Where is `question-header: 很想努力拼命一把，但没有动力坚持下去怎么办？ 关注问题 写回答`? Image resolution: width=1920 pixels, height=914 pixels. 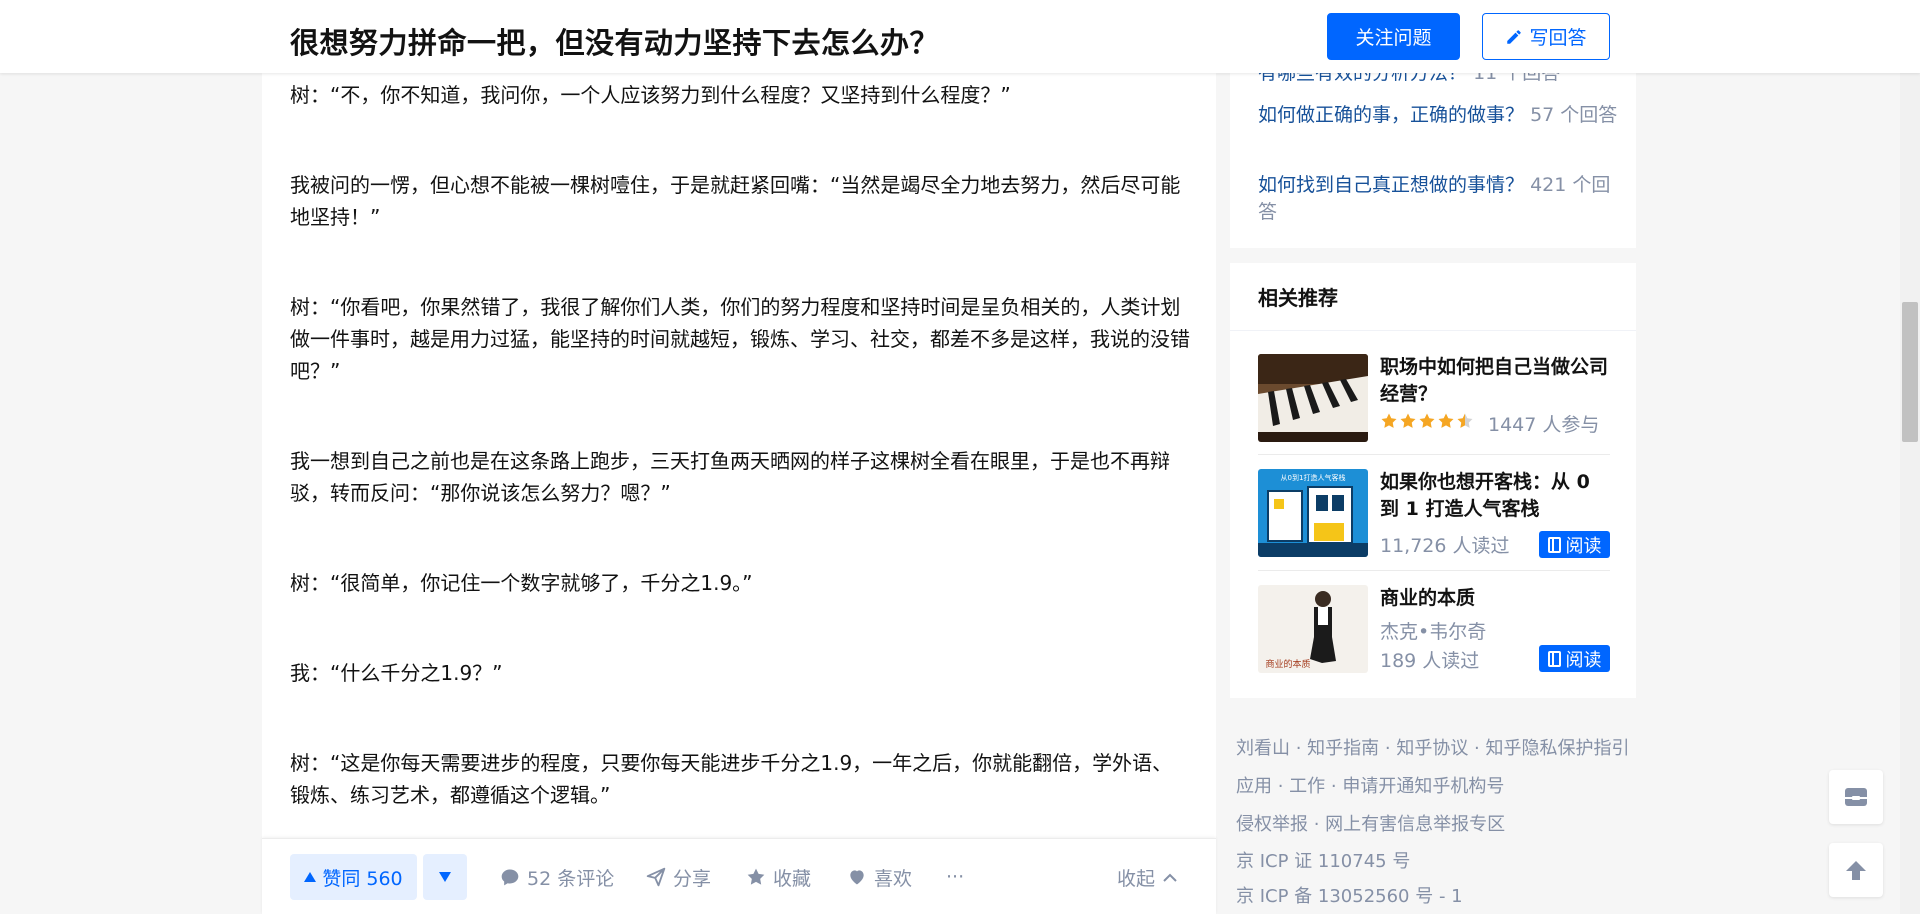
question-header: 很想努力拼命一把，但没有动力坚持下去怎么办？ 关注问题 写回答 is located at coordinates (960, 36).